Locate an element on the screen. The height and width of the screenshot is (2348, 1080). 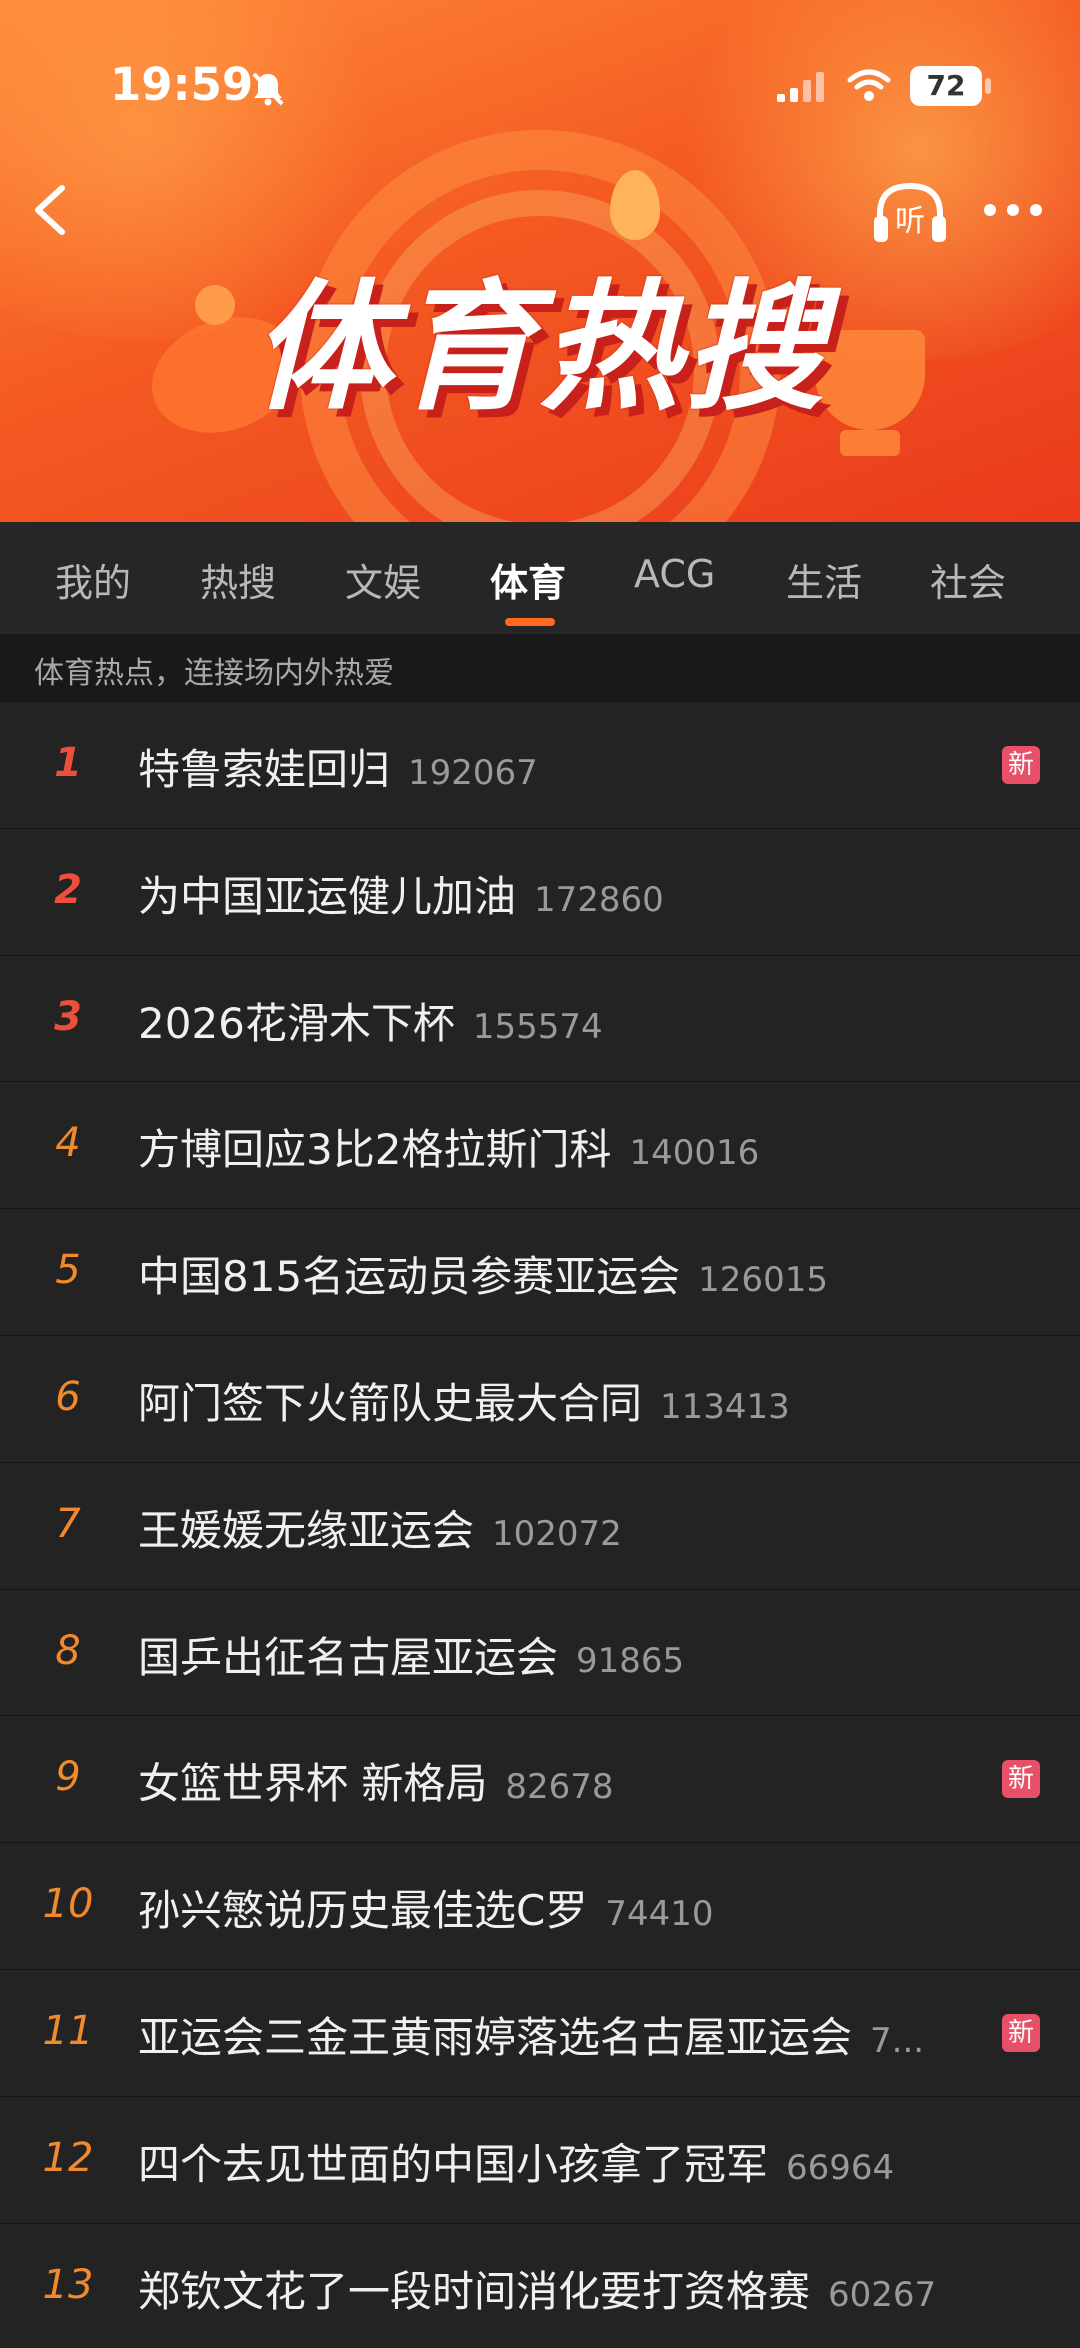
list-item: 8 国乒出征名古屋亚运会 91865 is located at coordinates (540, 1653).